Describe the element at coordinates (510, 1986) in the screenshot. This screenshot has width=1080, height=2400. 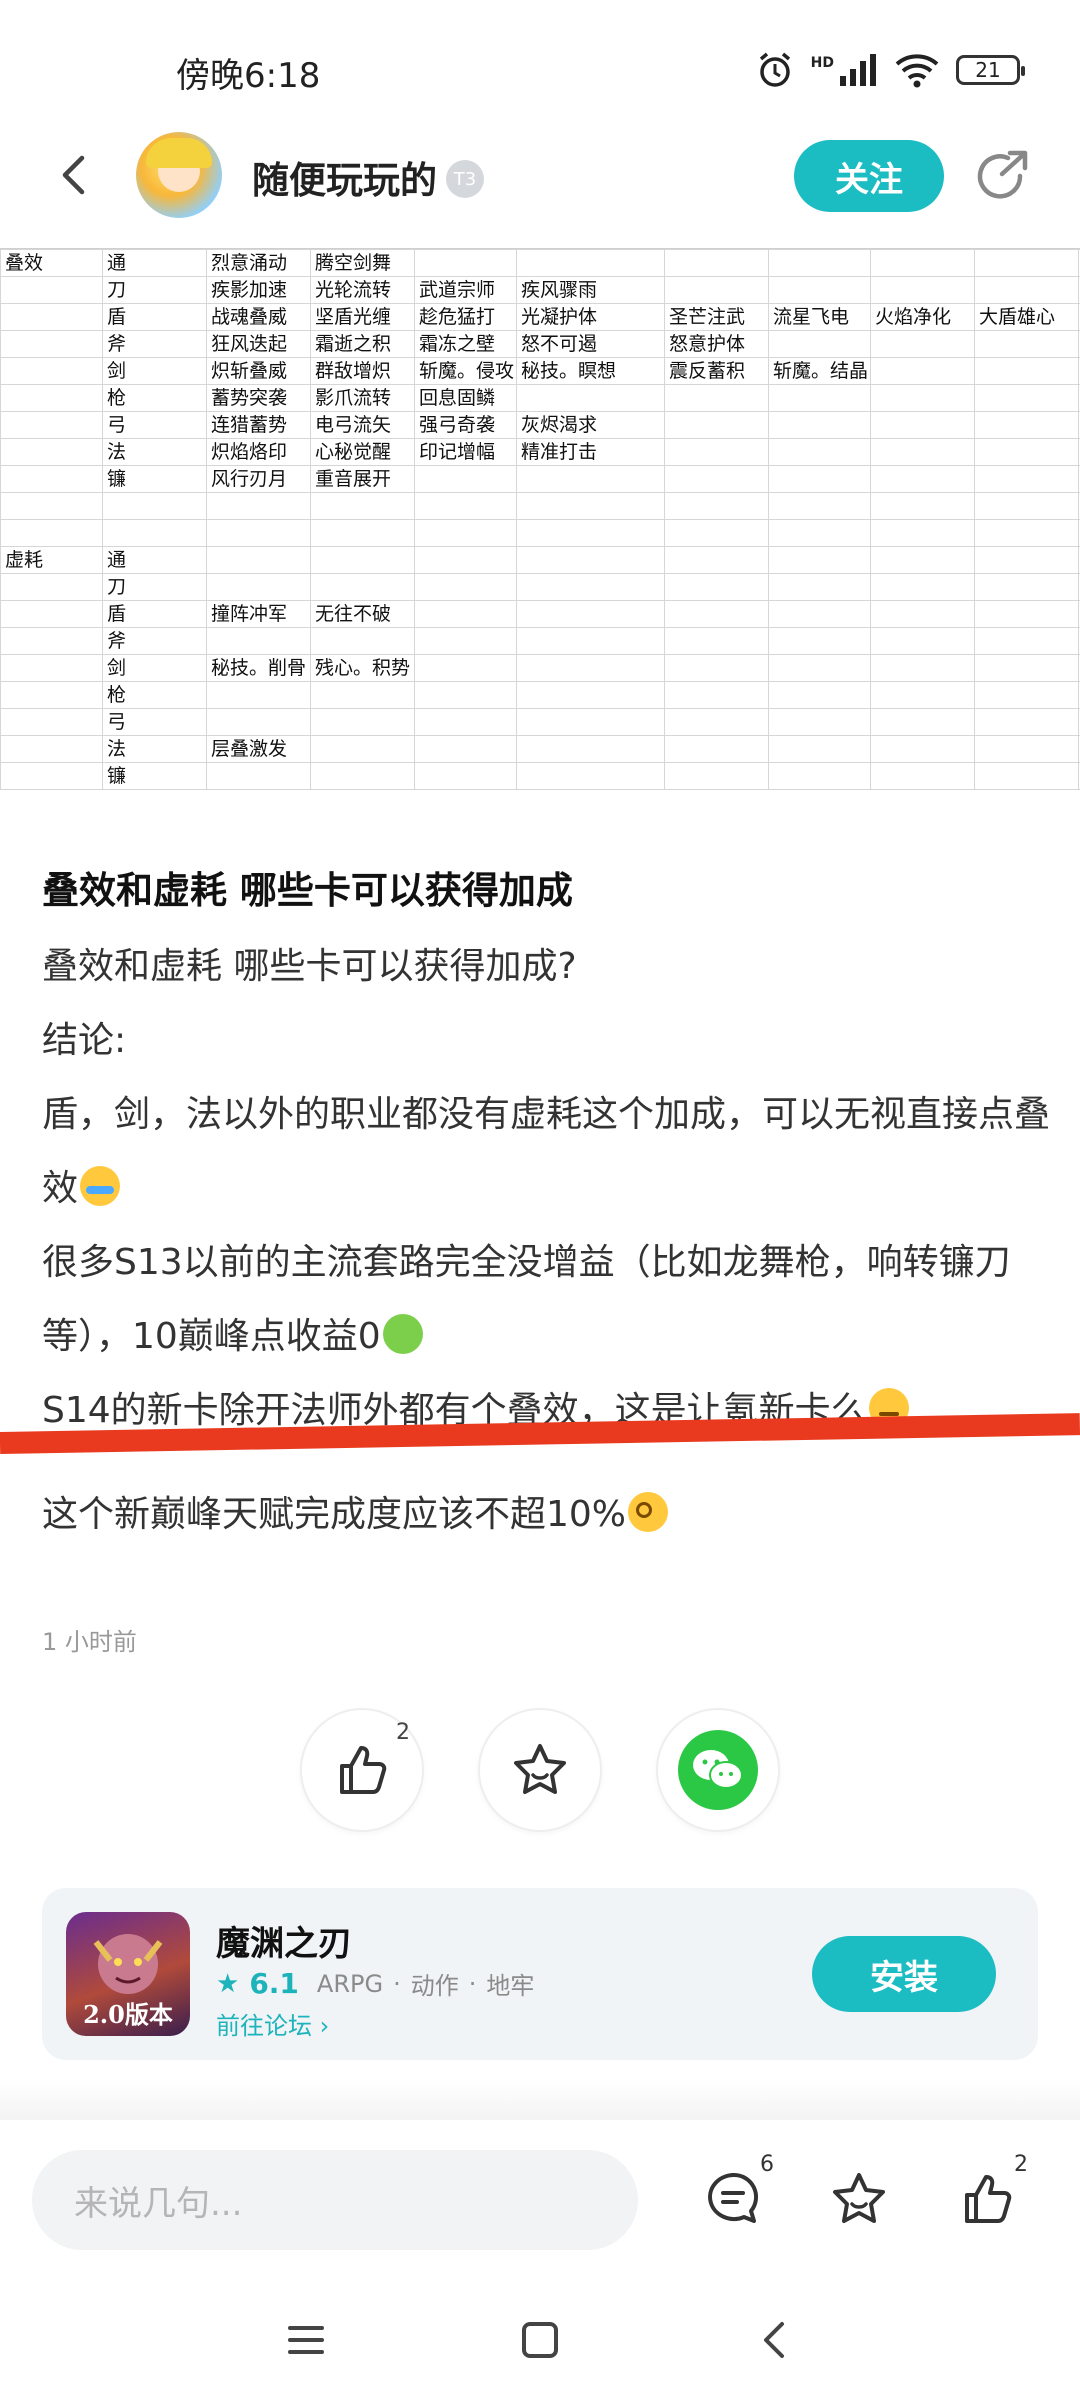
I see `app-tag: 地牢` at that location.